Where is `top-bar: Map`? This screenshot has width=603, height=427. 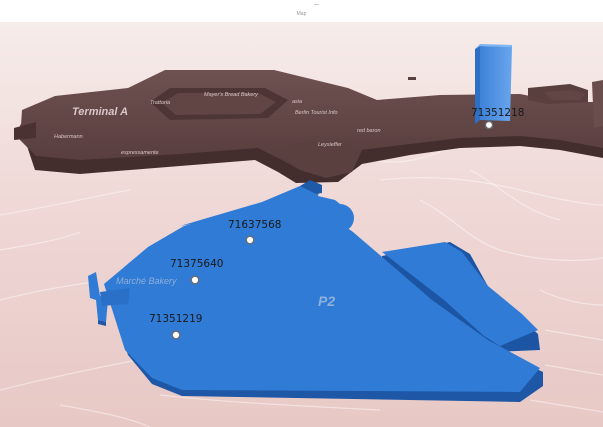
top-bar: Map is located at coordinates (301, 11).